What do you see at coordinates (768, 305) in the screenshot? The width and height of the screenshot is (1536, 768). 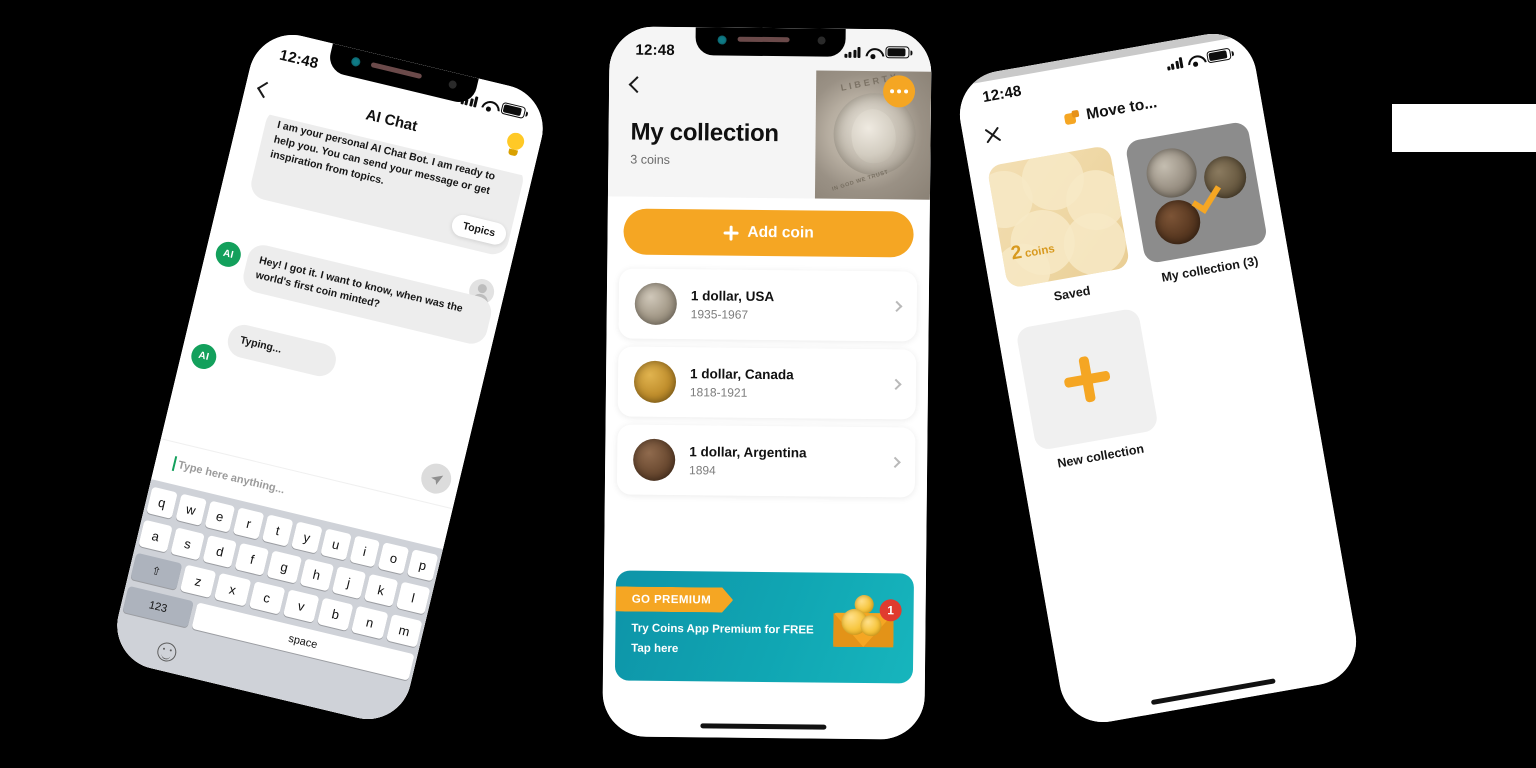 I see `table-row: 1 dollar, USA 1935-1967` at bounding box center [768, 305].